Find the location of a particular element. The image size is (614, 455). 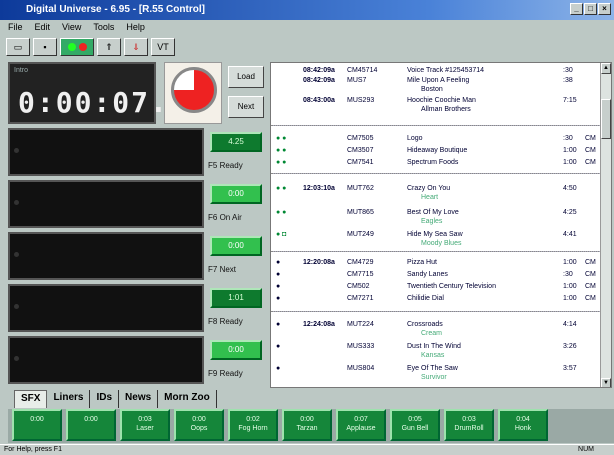

sfx-button: 0:03 DrumRoll is located at coordinates (469, 425).